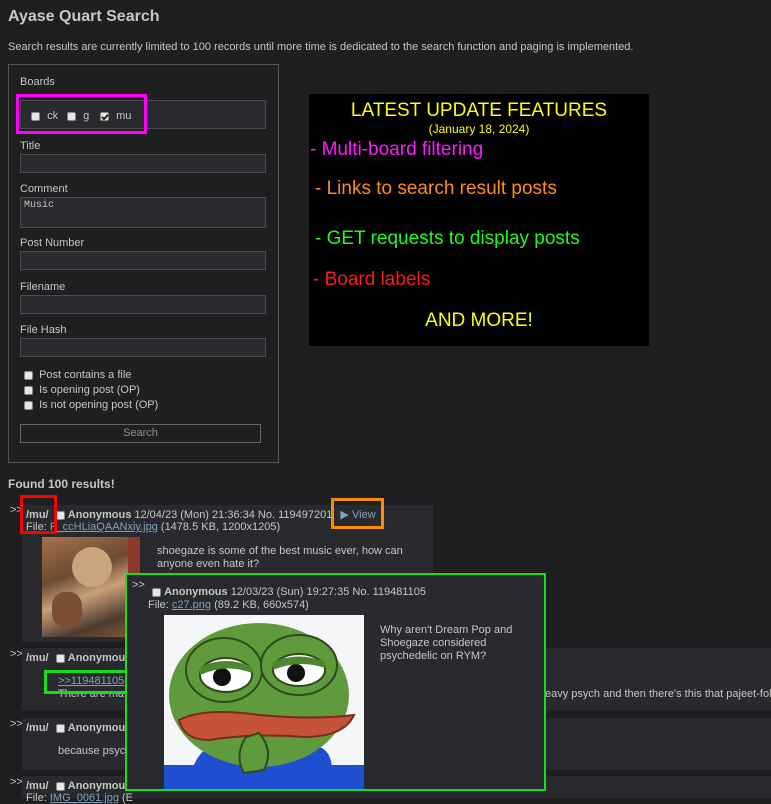  I want to click on search-button: Search, so click(140, 433).